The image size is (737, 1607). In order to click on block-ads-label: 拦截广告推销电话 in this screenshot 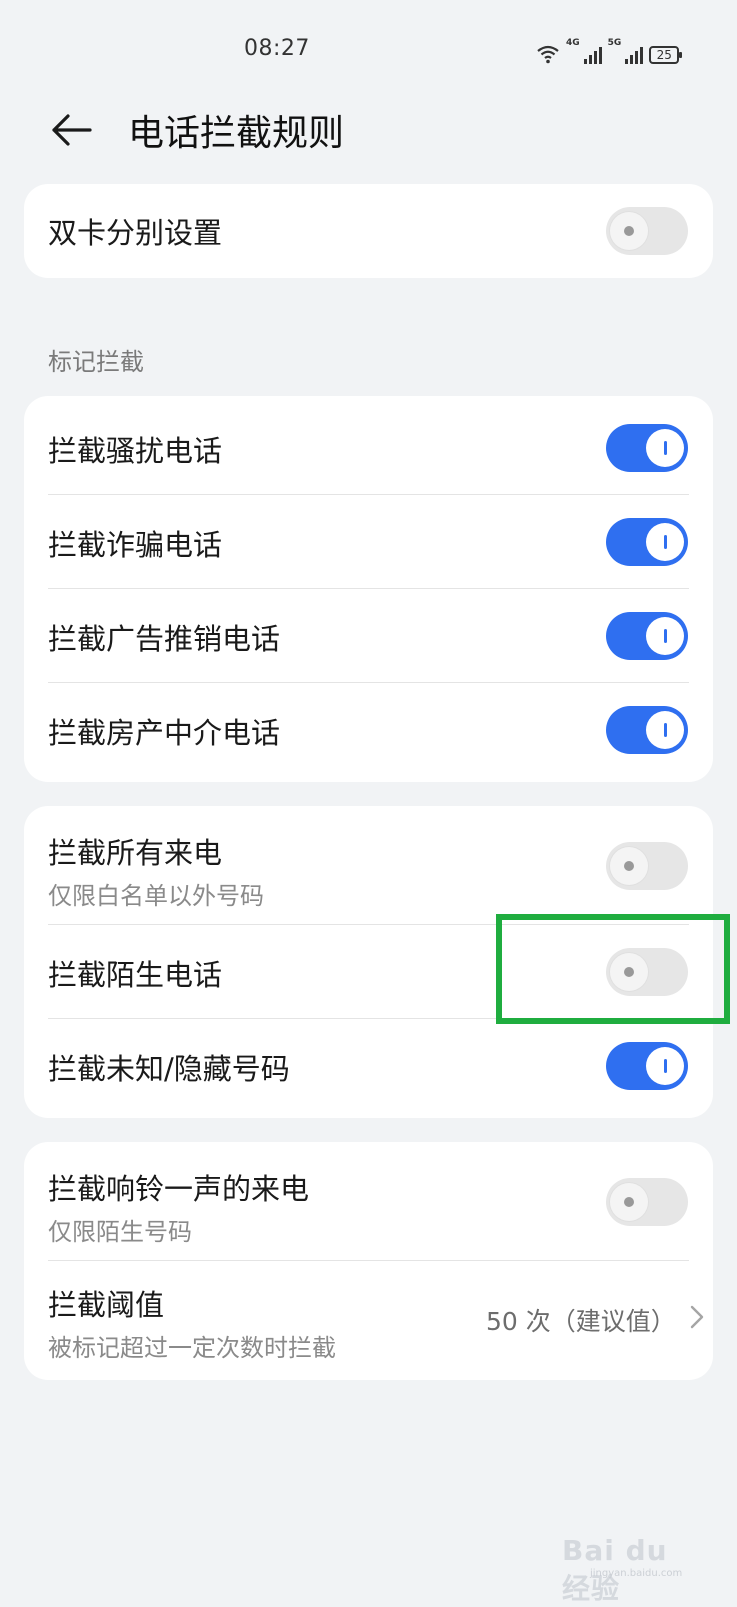, I will do `click(164, 639)`.